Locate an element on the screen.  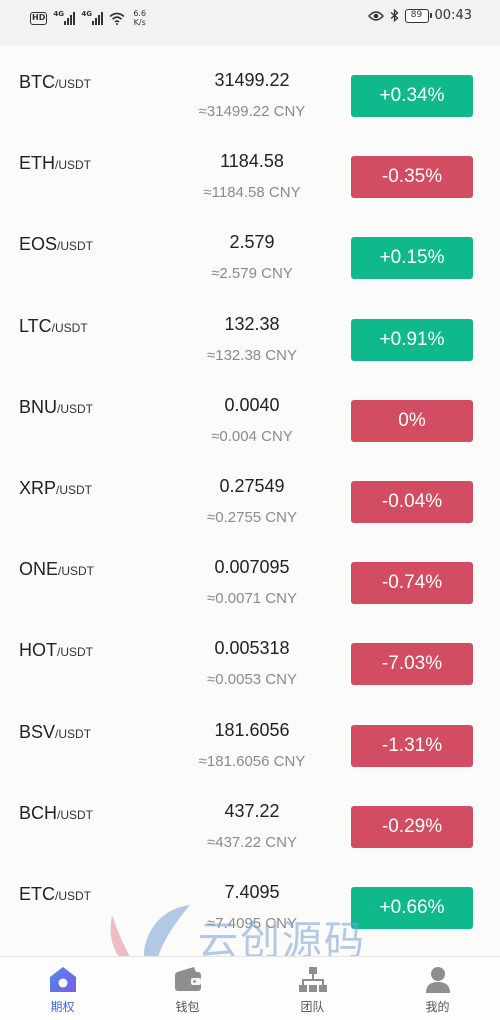
pair-name: ETC/USDT is located at coordinates (55, 894).